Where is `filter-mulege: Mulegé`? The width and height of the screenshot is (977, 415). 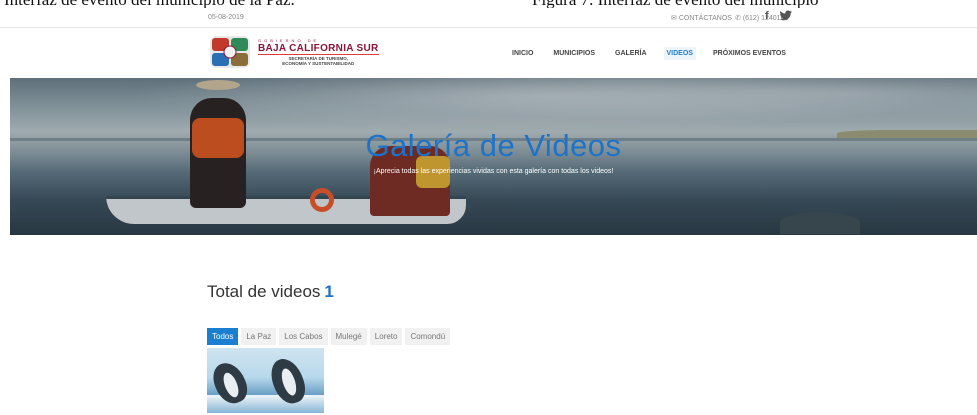 filter-mulege: Mulegé is located at coordinates (348, 336).